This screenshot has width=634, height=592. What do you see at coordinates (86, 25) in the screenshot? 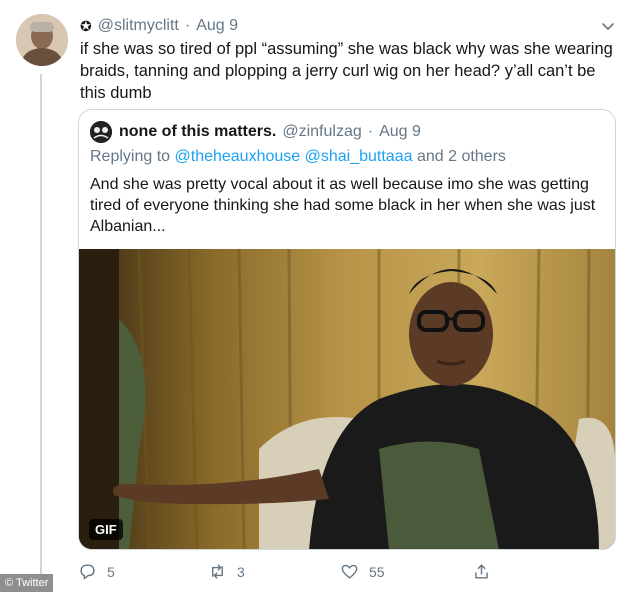
I see `flower-icon: ✪` at bounding box center [86, 25].